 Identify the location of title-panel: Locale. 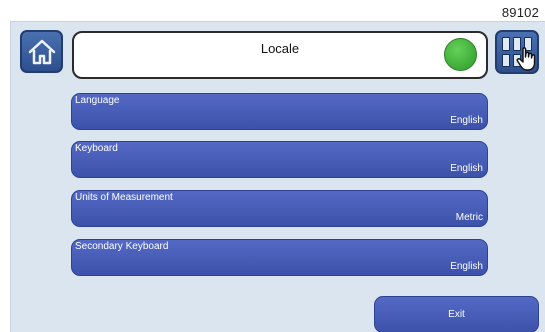
(280, 55).